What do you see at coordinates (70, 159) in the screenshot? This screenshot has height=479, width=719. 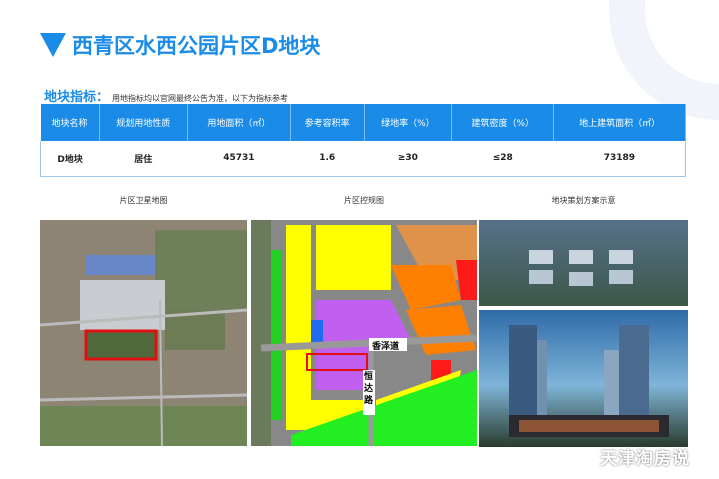 I see `cell: D地块` at bounding box center [70, 159].